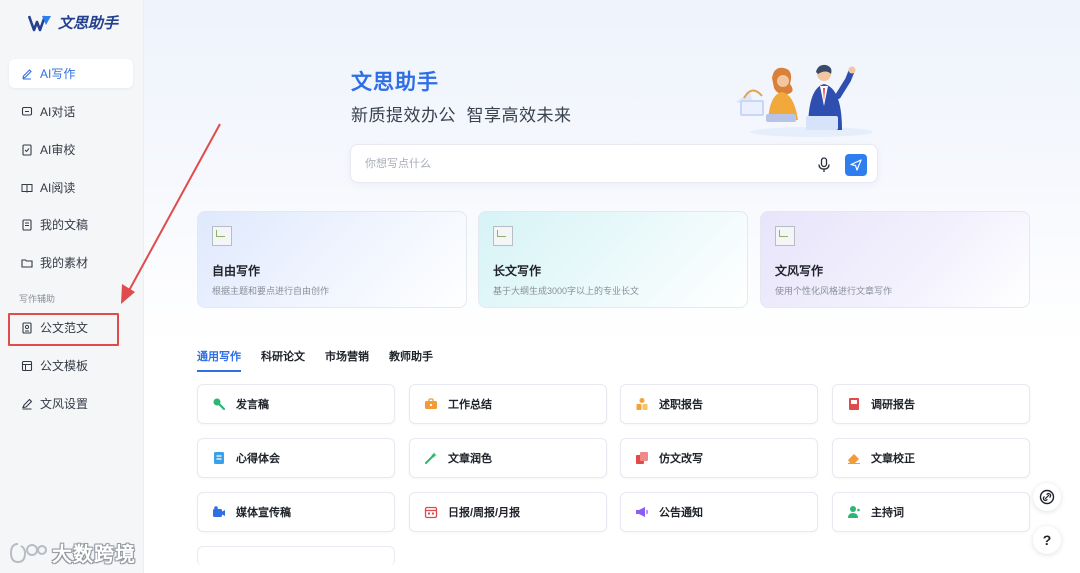  What do you see at coordinates (395, 82) in the screenshot?
I see `hero-title: 文思助手` at bounding box center [395, 82].